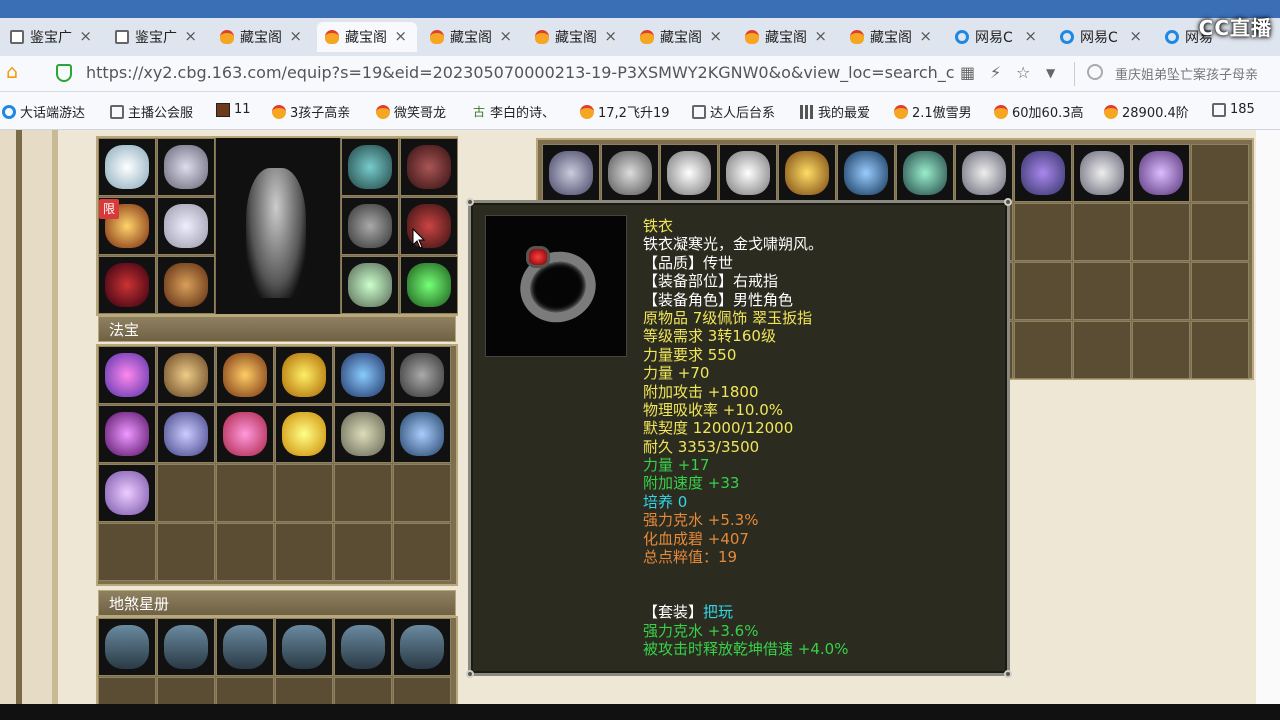 This screenshot has height=720, width=1280. Describe the element at coordinates (513, 112) in the screenshot. I see `bookmark-item: 古李白的诗、` at that location.